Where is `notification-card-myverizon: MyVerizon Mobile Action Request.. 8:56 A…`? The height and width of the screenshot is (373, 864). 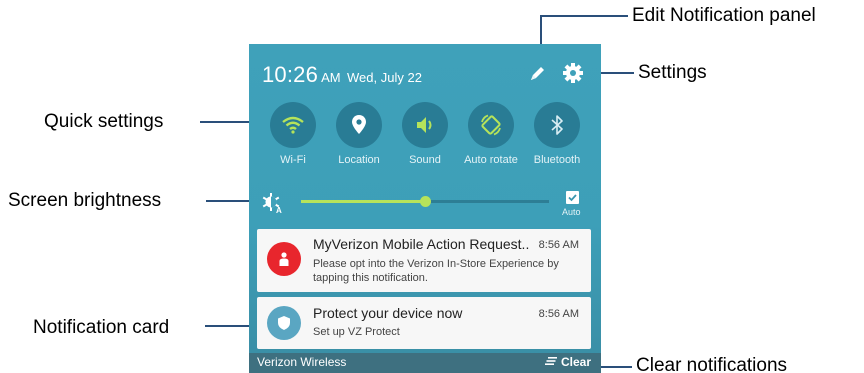 notification-card-myverizon: MyVerizon Mobile Action Request.. 8:56 A… is located at coordinates (424, 260).